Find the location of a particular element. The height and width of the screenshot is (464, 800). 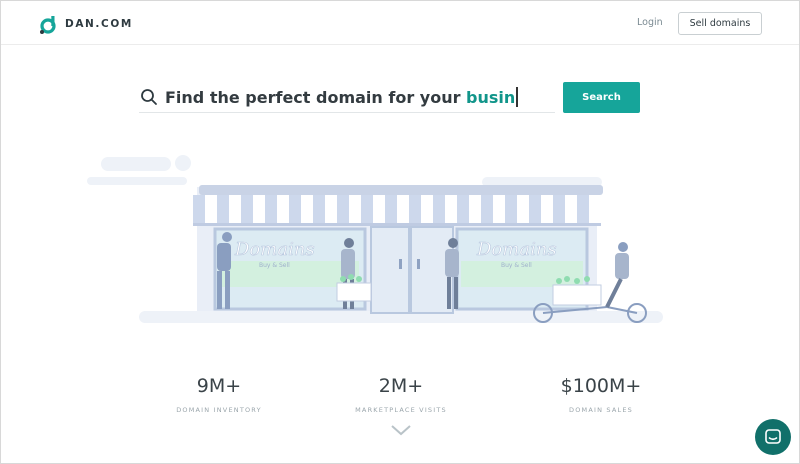

stat-label: DOMAIN INVENTORY is located at coordinates (219, 410).